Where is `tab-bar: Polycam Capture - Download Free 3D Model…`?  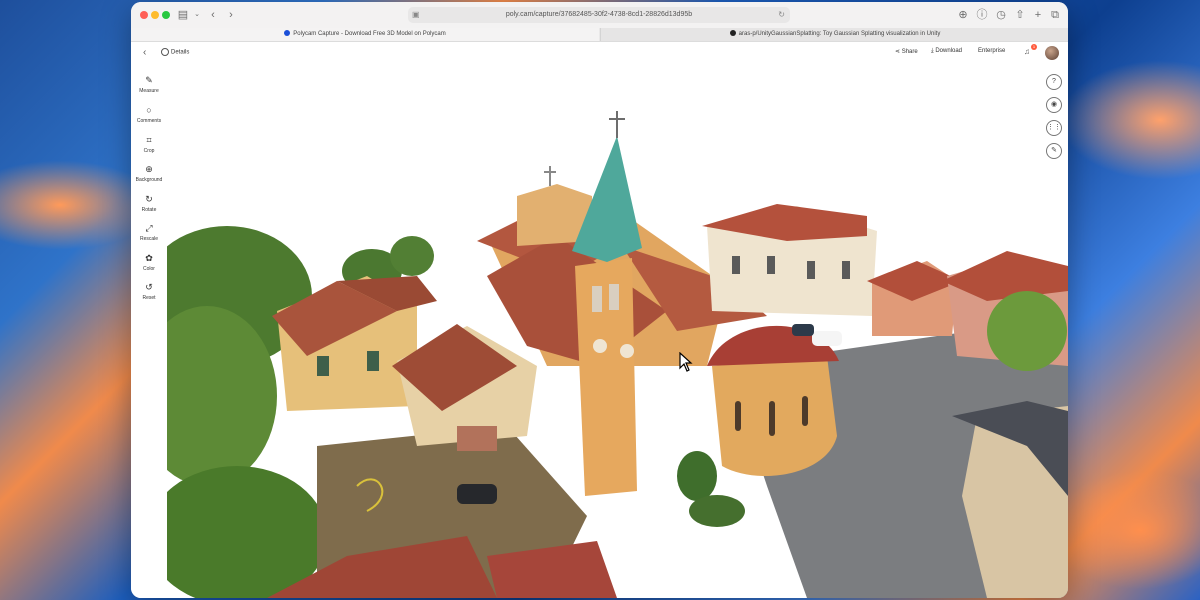 tab-bar: Polycam Capture - Download Free 3D Model… is located at coordinates (599, 35).